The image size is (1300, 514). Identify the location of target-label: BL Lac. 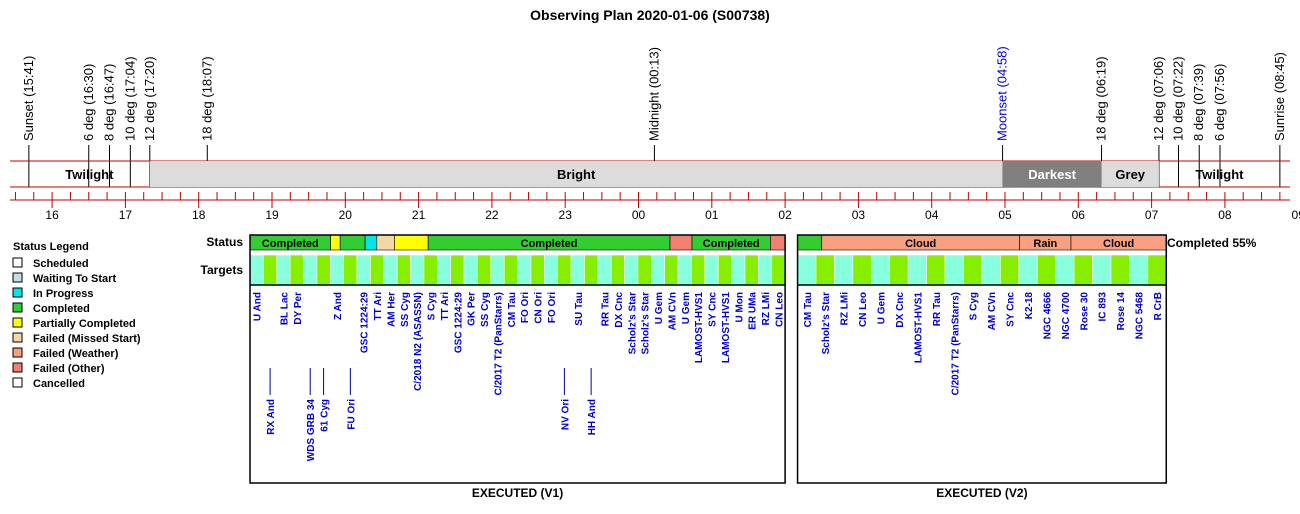
(284, 309).